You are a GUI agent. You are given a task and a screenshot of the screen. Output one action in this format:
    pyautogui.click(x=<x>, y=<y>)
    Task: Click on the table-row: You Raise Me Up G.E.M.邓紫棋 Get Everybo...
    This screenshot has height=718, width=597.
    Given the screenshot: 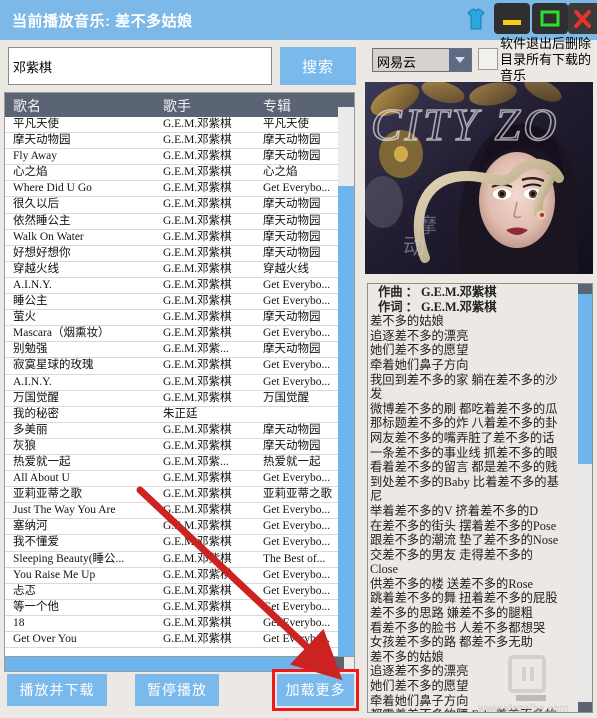 What is the action you would take?
    pyautogui.click(x=177, y=576)
    